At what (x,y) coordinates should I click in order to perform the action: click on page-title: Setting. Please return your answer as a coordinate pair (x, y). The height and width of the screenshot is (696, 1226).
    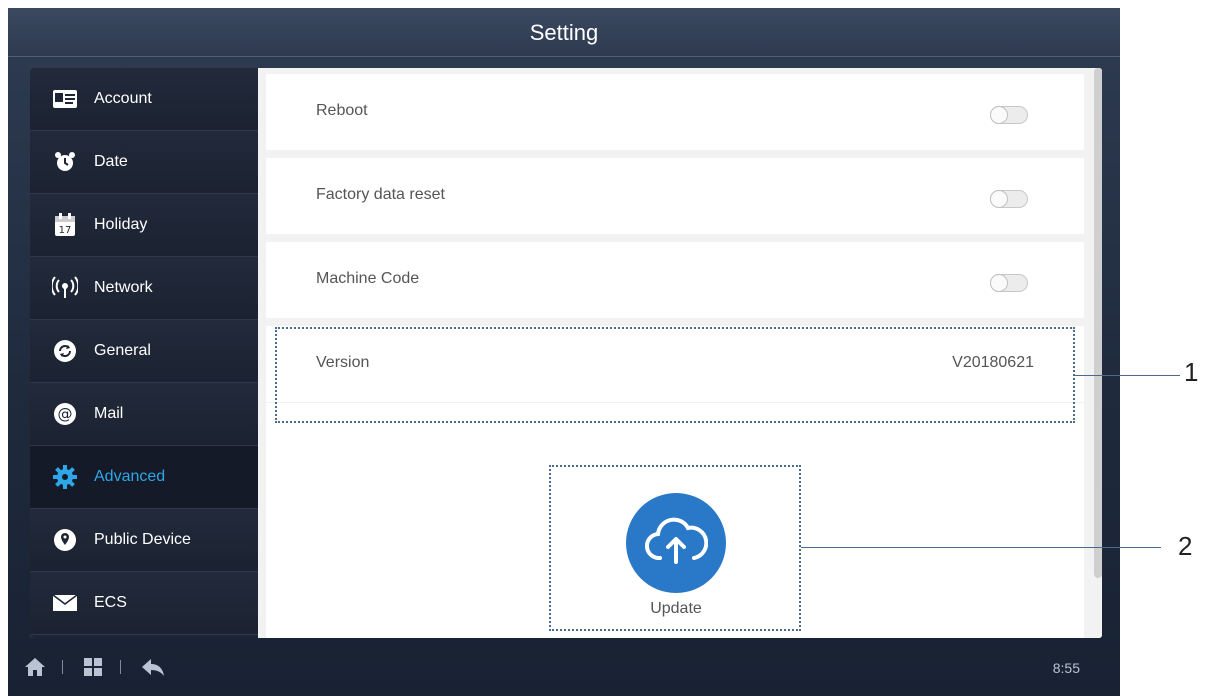
    Looking at the image, I should click on (564, 32).